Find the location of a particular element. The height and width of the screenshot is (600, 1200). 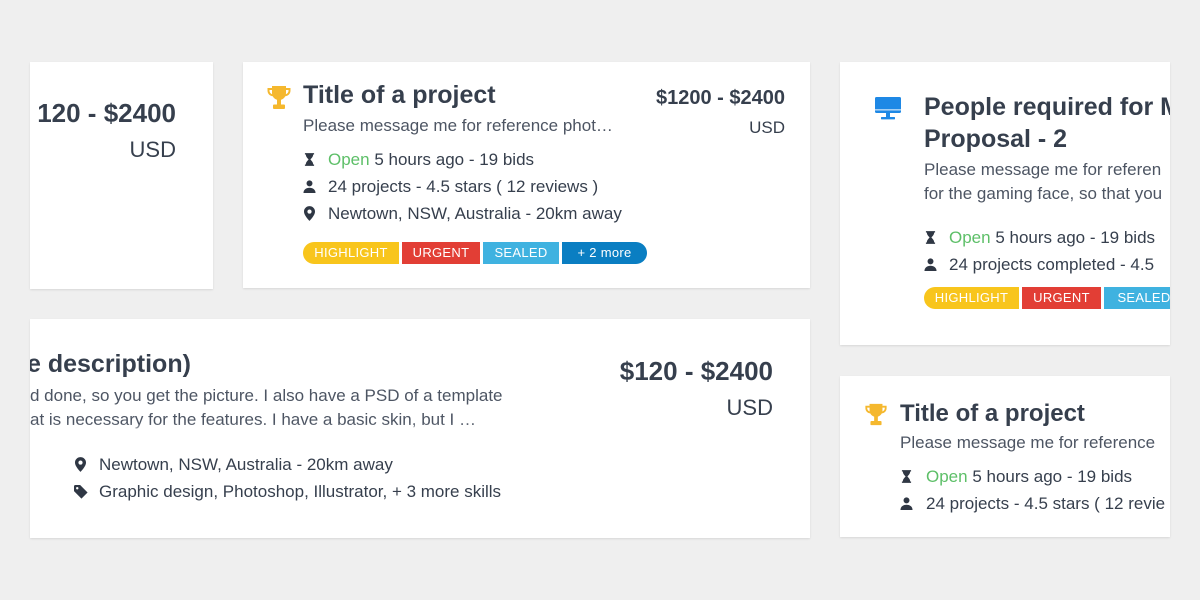

project-title-line1: People required for M is located at coordinates (1047, 107).